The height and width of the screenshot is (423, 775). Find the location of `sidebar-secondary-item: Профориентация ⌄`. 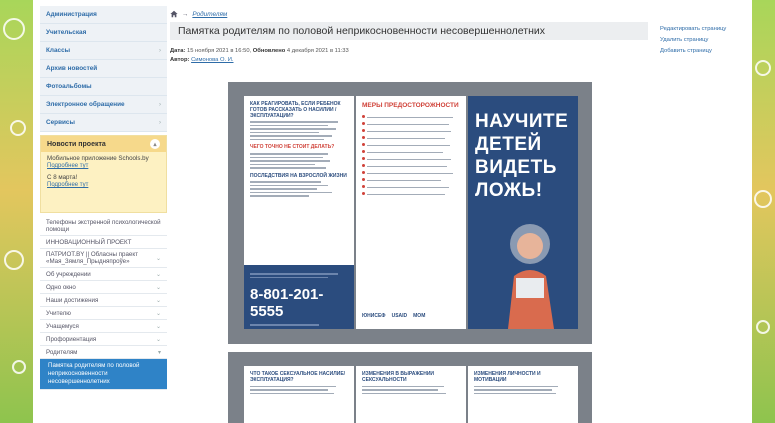

sidebar-secondary-item: Профориентация ⌄ is located at coordinates (103, 339).